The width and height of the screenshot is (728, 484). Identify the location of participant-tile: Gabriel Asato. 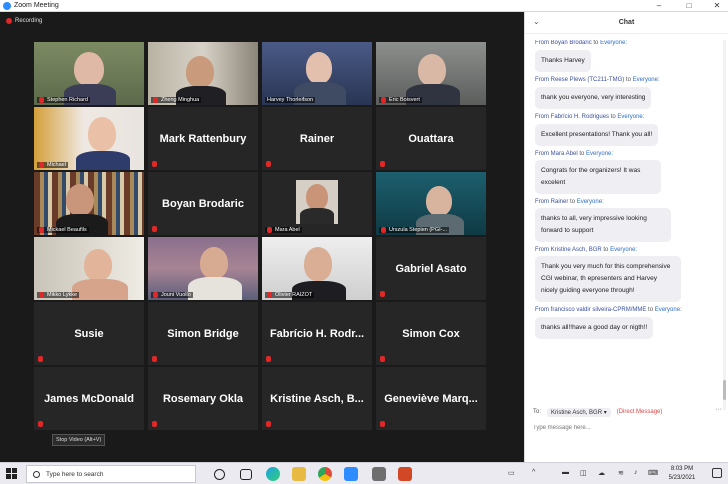
(431, 268).